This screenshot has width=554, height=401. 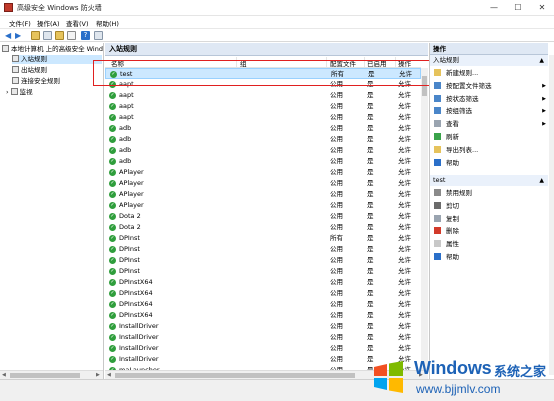 What do you see at coordinates (491, 111) in the screenshot?
I see `action-item: 按组筛选 ▶` at bounding box center [491, 111].